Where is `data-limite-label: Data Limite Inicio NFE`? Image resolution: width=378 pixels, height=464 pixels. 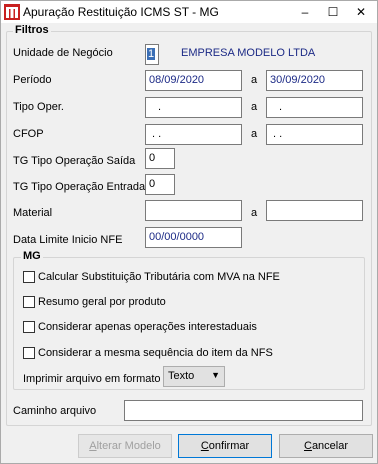
data-limite-label: Data Limite Inicio NFE is located at coordinates (68, 240).